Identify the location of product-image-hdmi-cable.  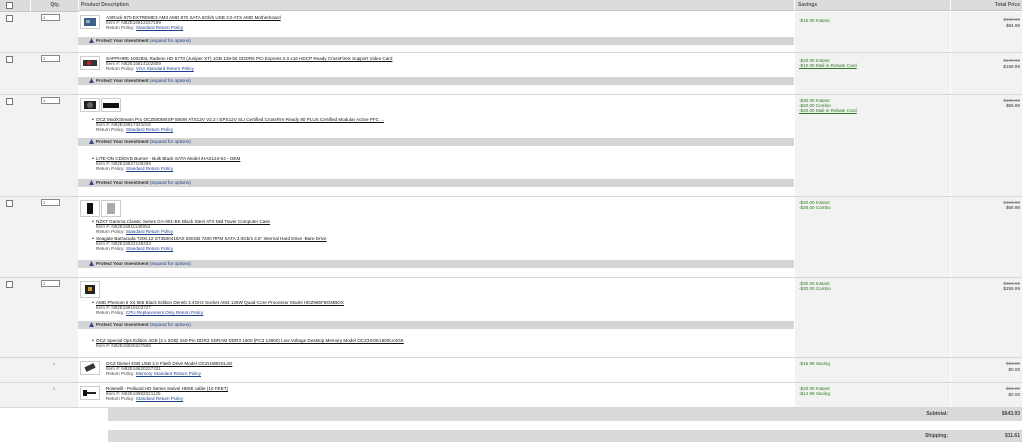
(90, 393).